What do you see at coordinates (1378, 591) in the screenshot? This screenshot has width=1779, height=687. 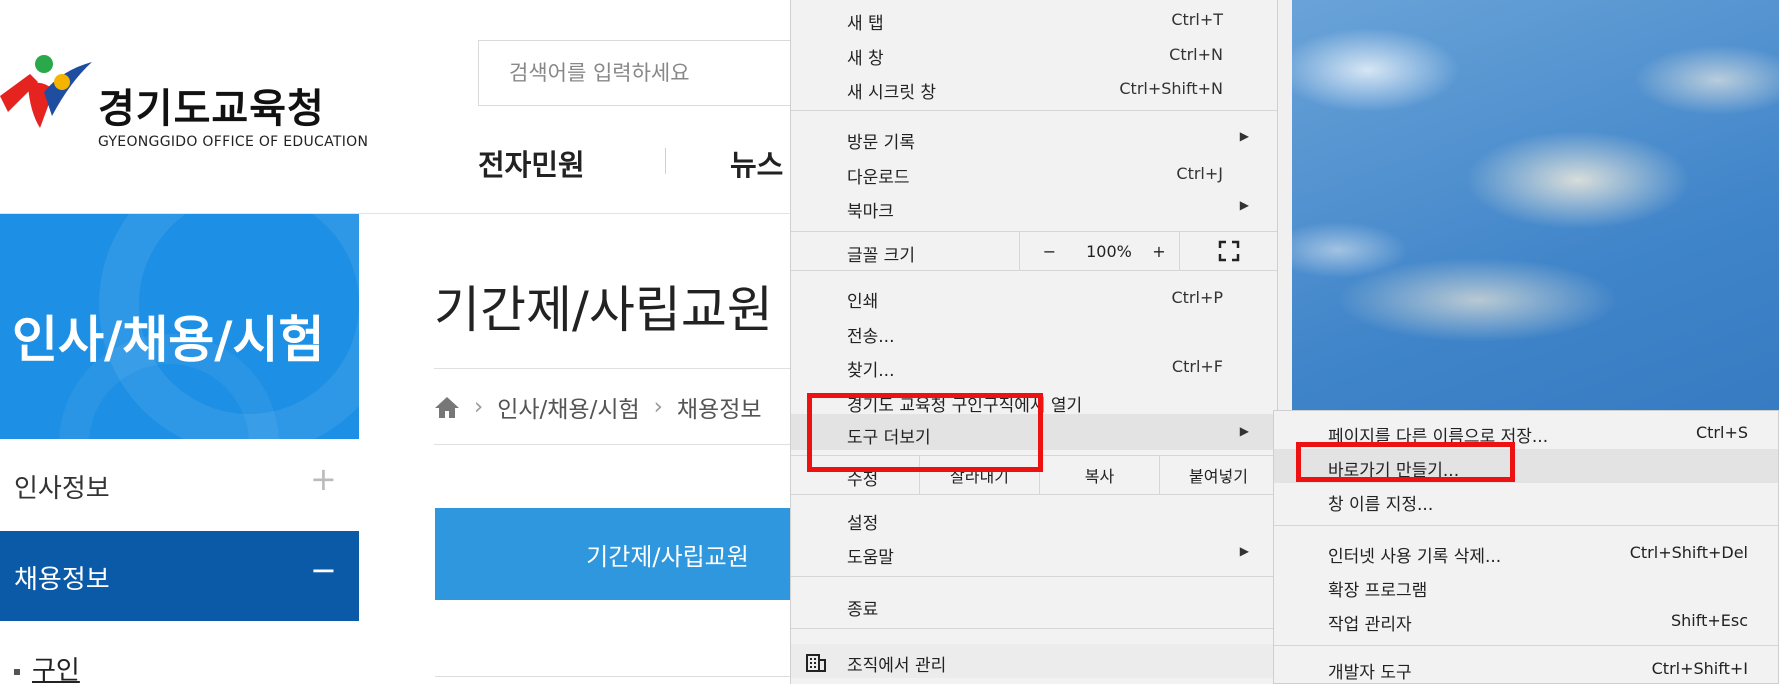 I see `menu-item-label: 확장 프로그램` at bounding box center [1378, 591].